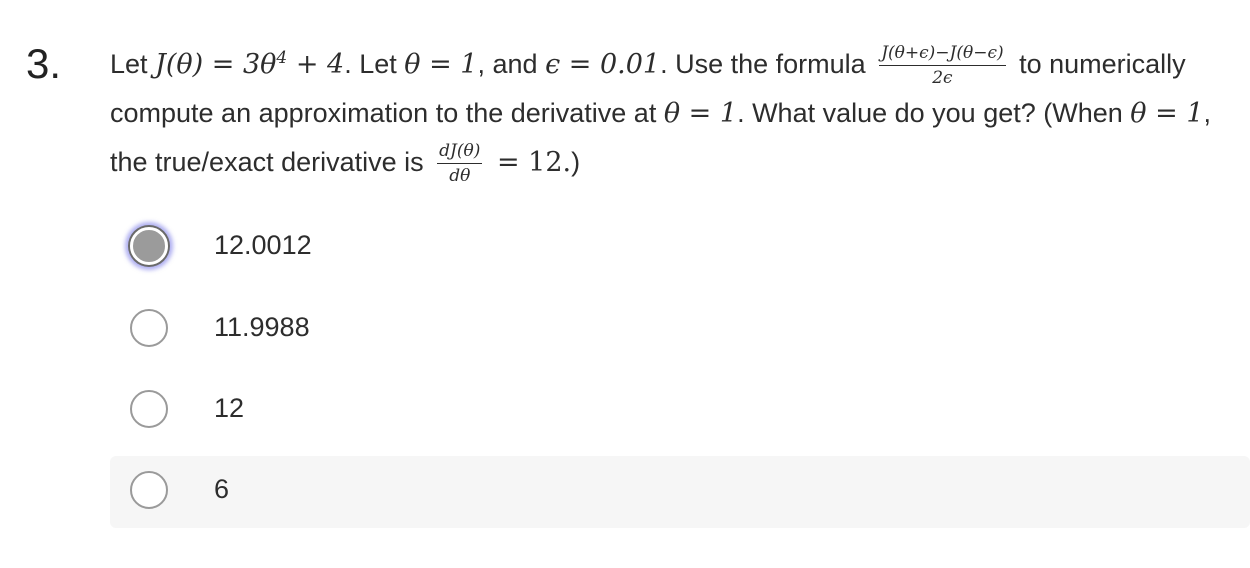  Describe the element at coordinates (133, 64) in the screenshot. I see `question-text-segment: Let` at that location.